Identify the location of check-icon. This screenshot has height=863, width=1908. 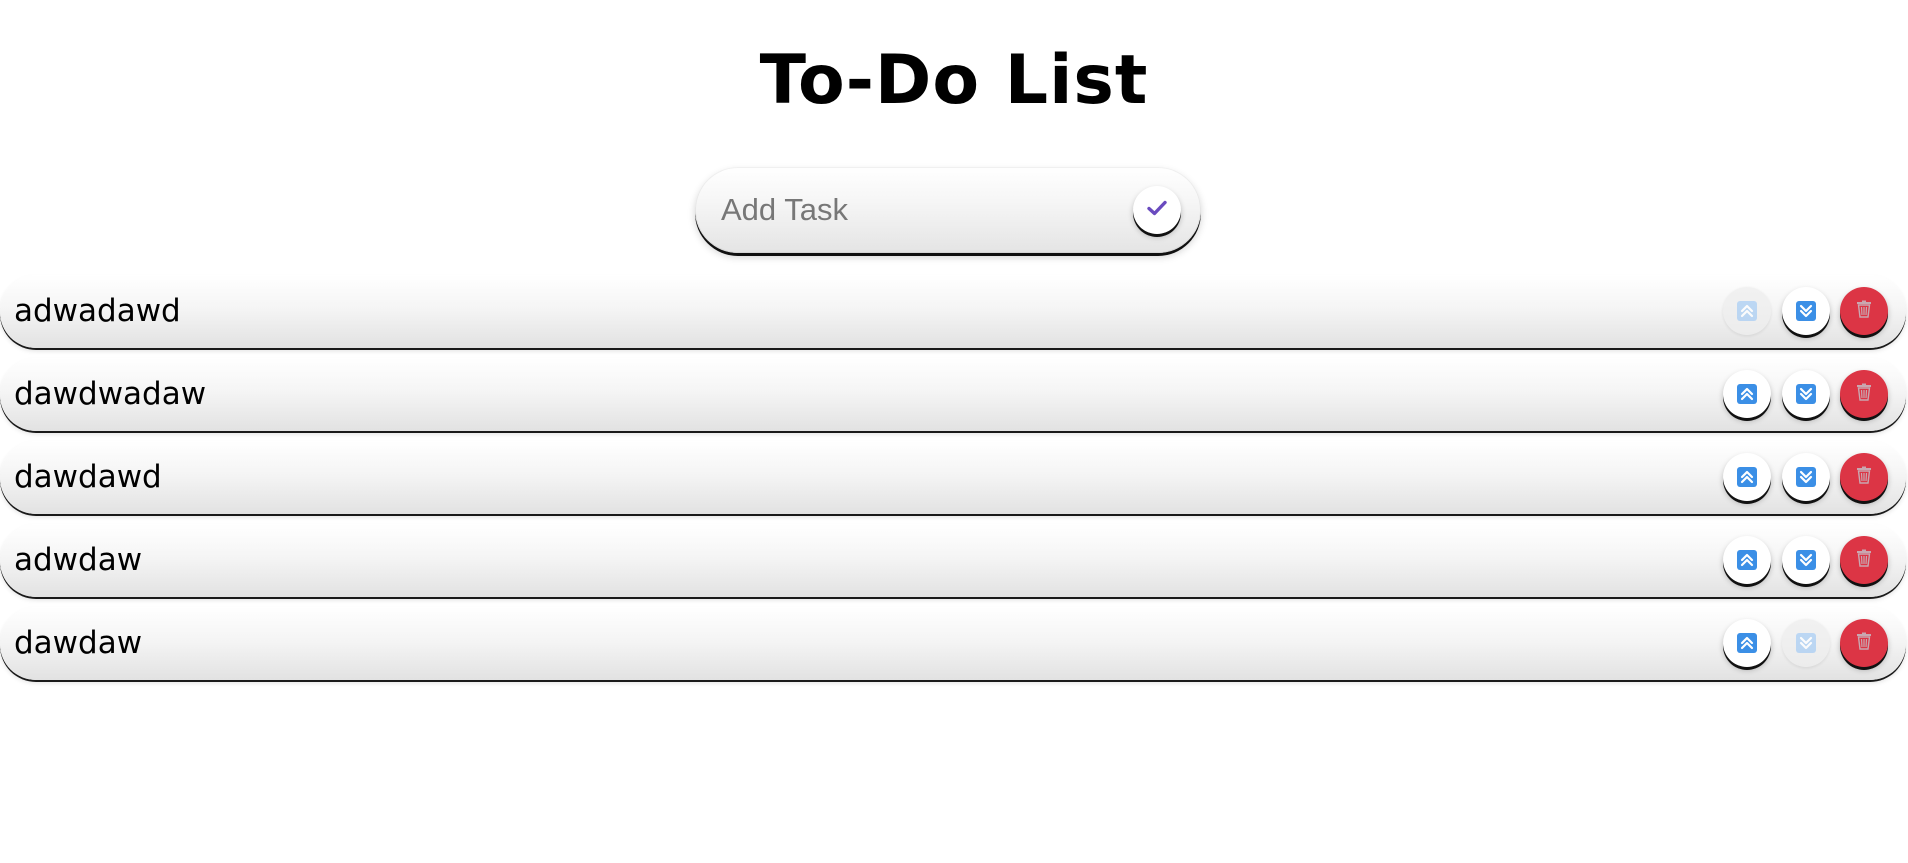
(1157, 210).